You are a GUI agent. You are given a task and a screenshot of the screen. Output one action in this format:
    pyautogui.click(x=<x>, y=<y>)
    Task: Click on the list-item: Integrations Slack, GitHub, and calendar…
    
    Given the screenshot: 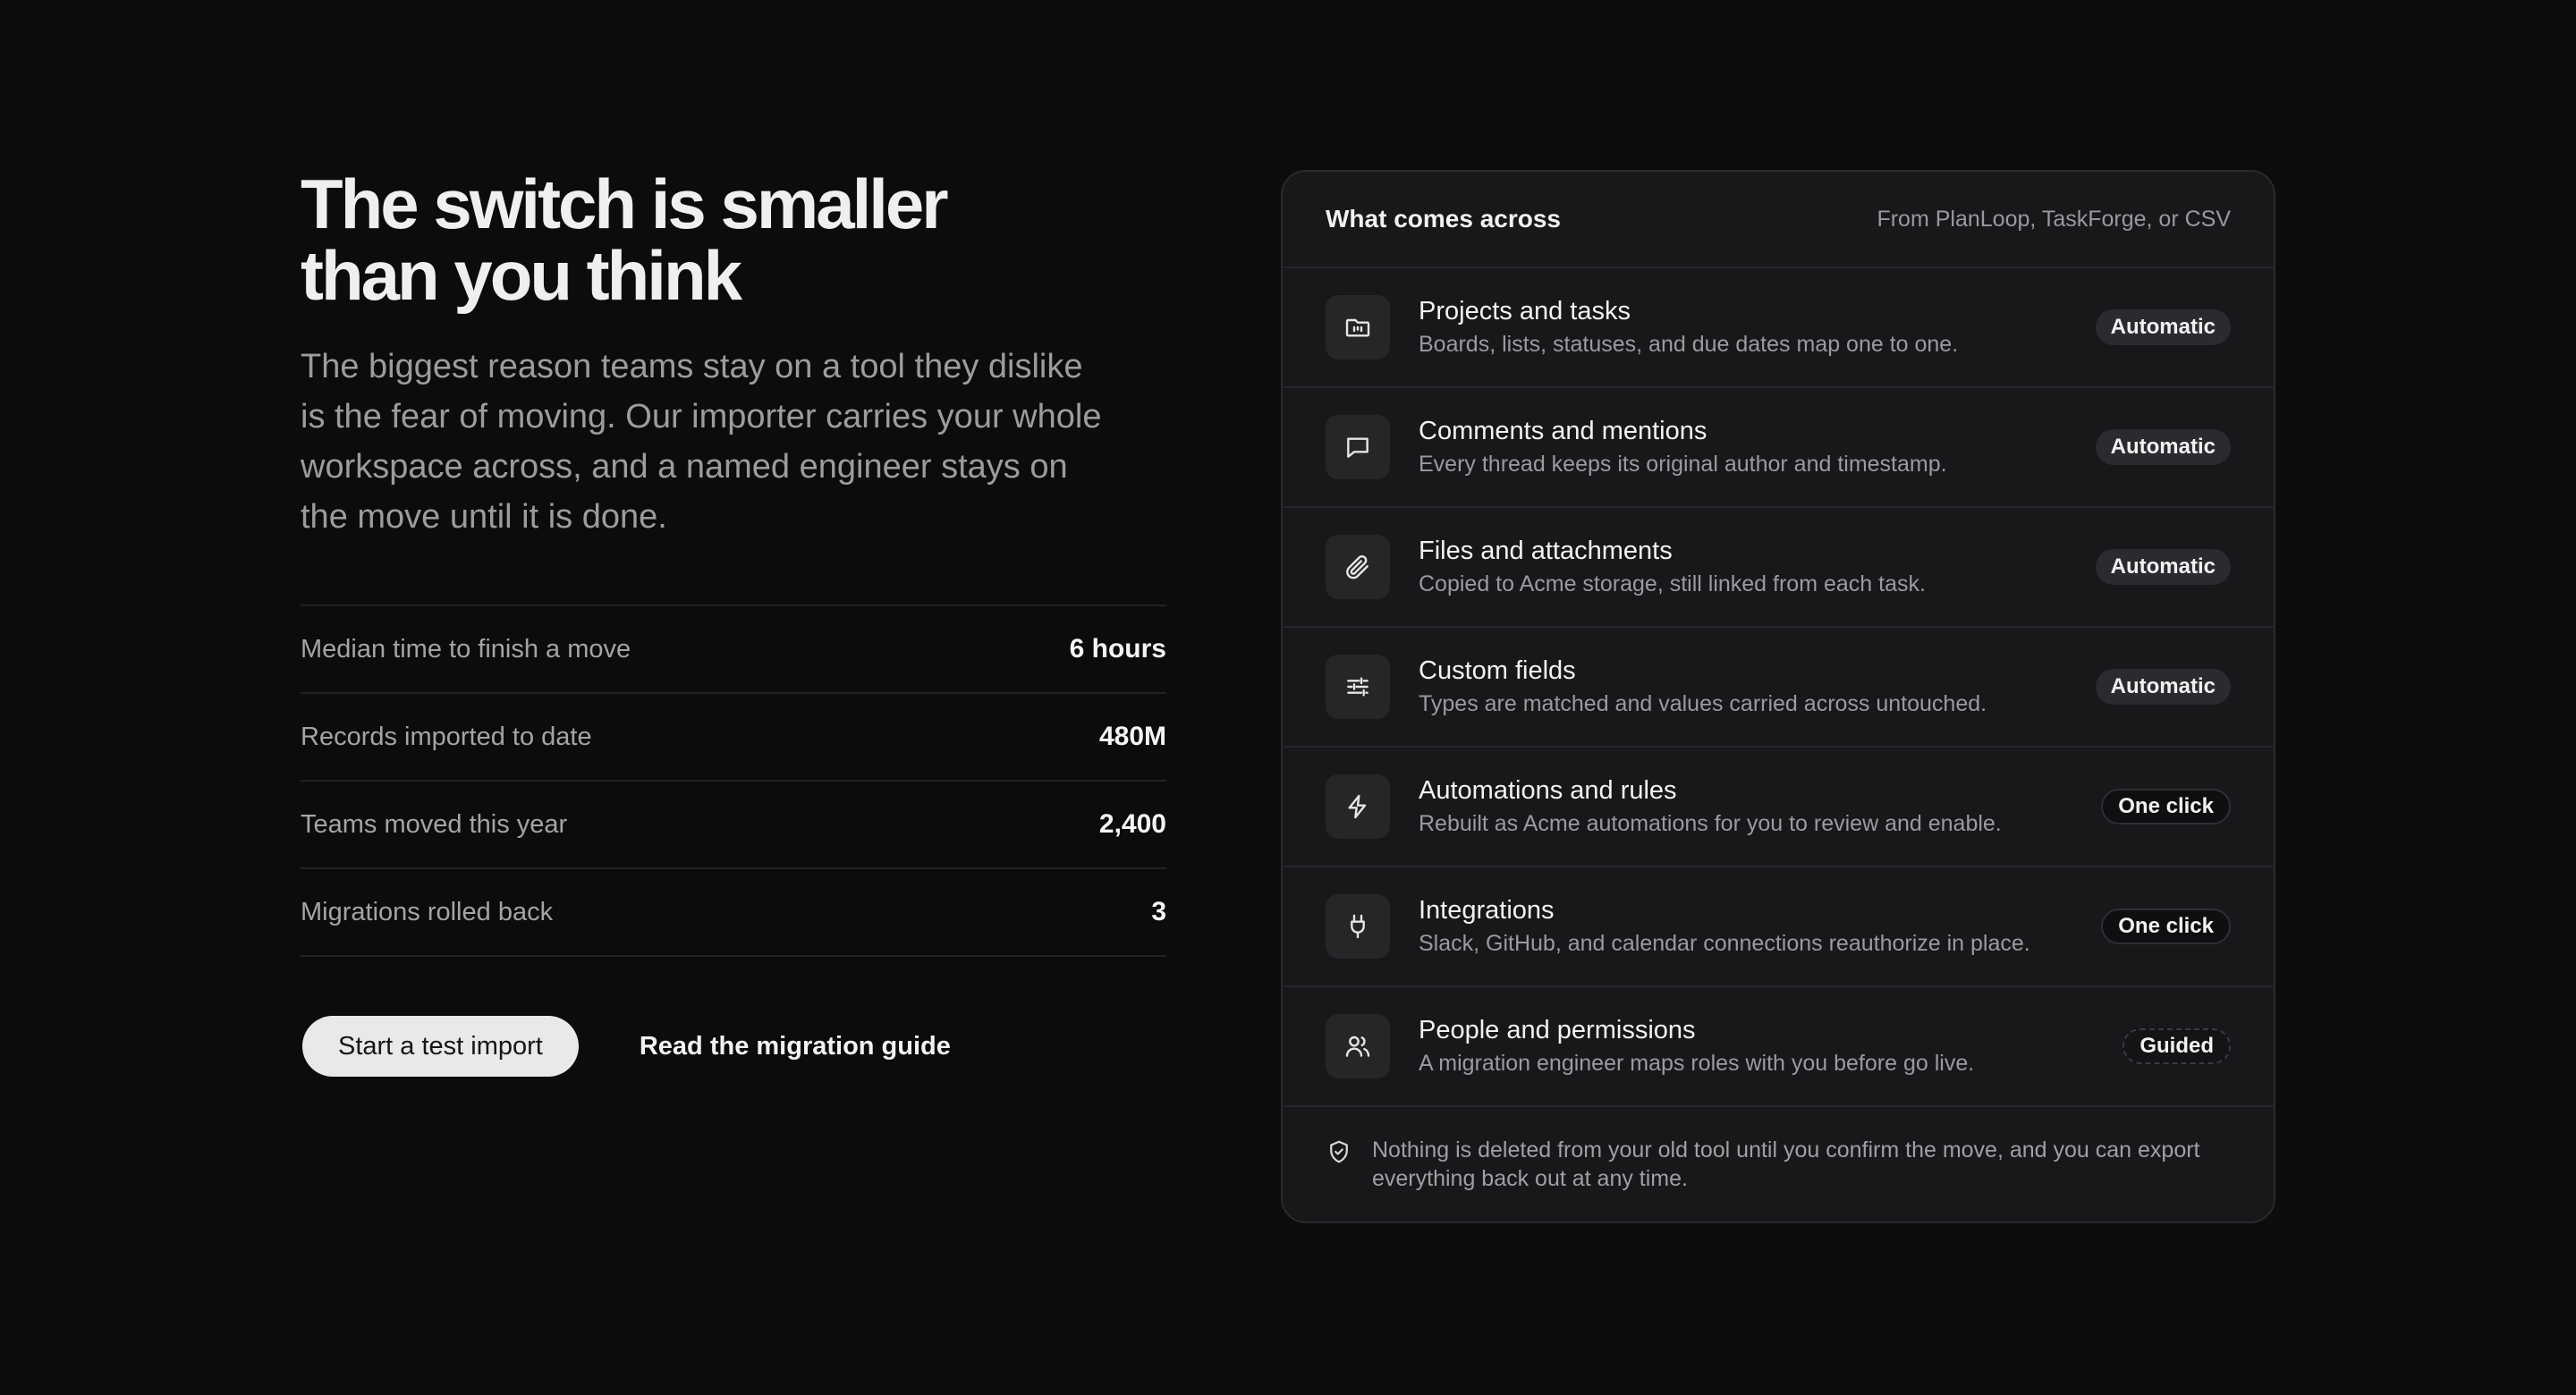 What is the action you would take?
    pyautogui.click(x=1778, y=927)
    